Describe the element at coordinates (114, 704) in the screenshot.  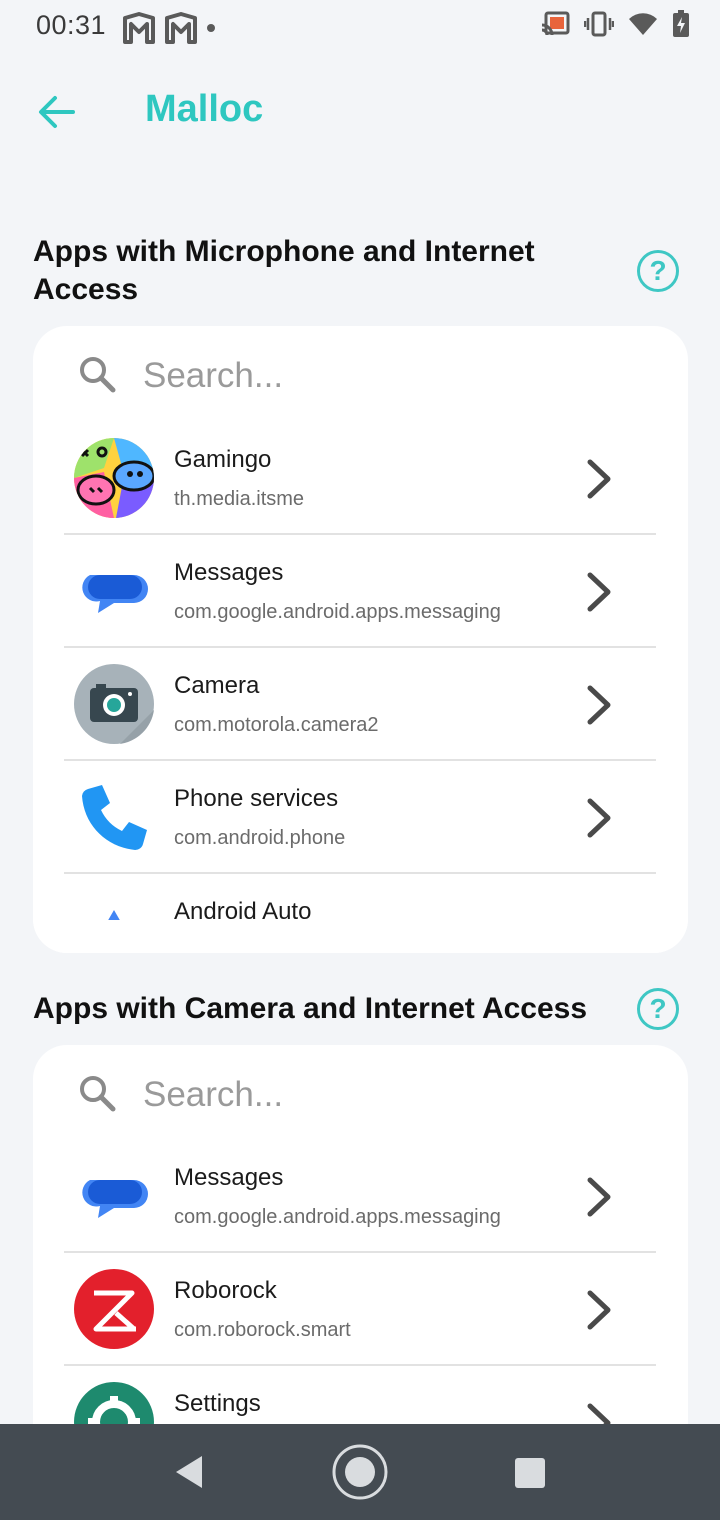
I see `camera-icon` at that location.